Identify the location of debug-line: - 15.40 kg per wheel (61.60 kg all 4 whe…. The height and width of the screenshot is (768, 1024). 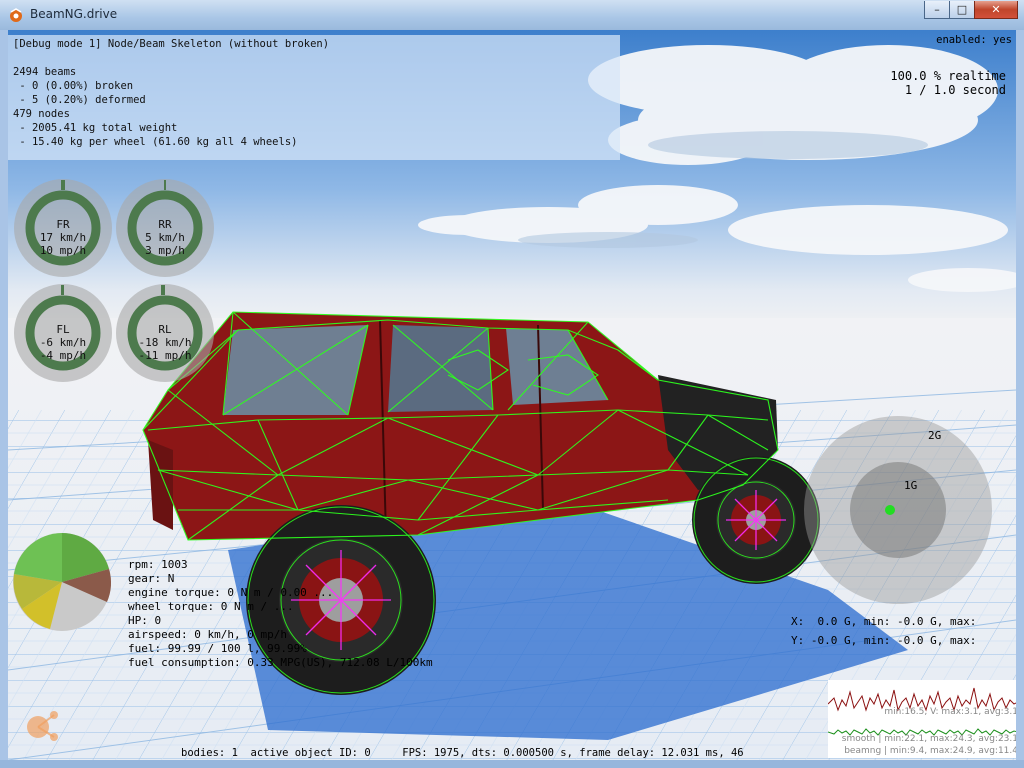
(155, 142).